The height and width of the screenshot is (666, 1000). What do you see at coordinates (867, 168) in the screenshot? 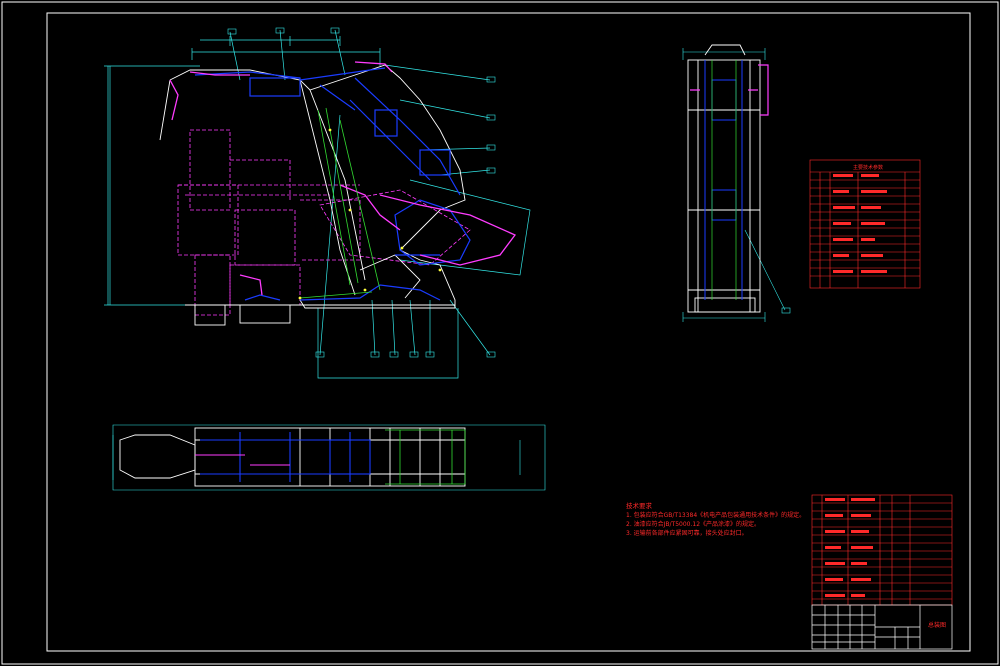
I see `parameter-table-title: 主要技术参数` at bounding box center [867, 168].